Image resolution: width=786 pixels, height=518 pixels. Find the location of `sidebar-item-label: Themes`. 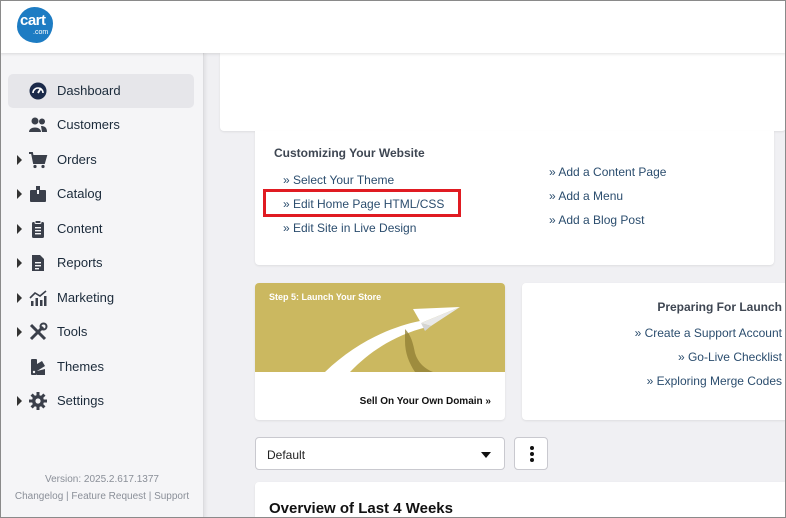

sidebar-item-label: Themes is located at coordinates (80, 366).